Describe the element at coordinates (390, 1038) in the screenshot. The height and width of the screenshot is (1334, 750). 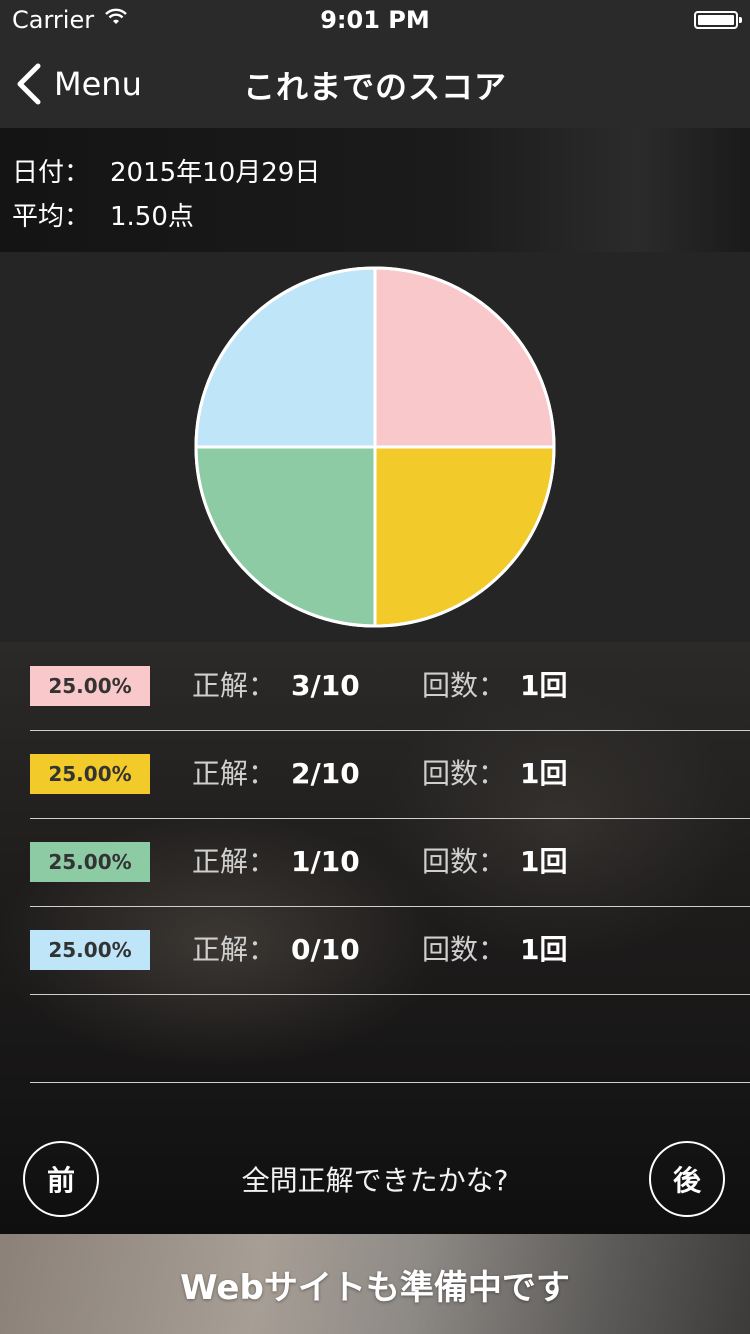
I see `list-item-empty` at that location.